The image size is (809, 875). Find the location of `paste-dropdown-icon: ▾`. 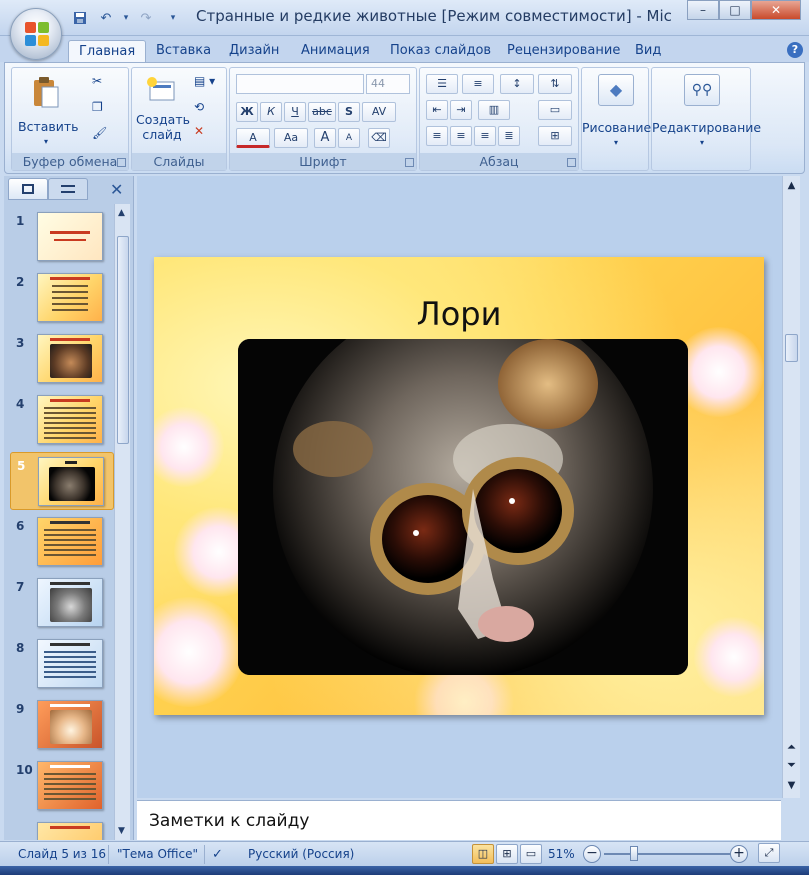

paste-dropdown-icon: ▾ is located at coordinates (45, 141).